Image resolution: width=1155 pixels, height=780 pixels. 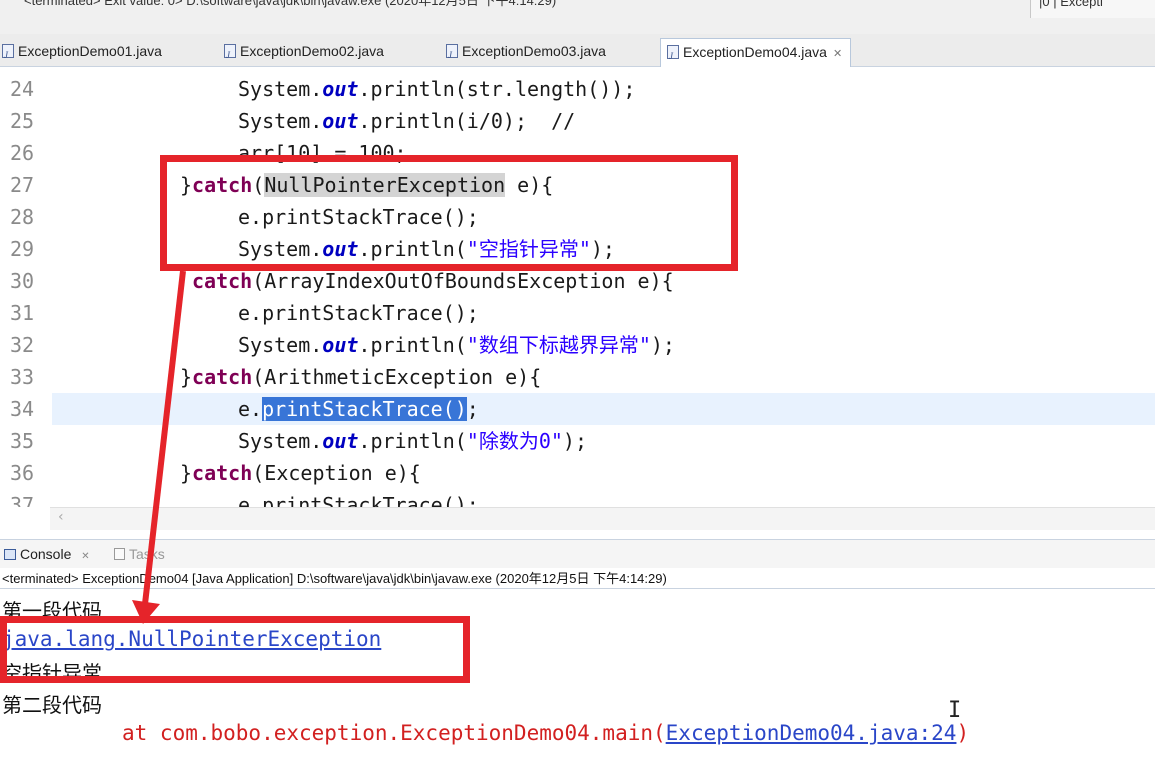 What do you see at coordinates (235, 649) in the screenshot?
I see `annotation-box-console-output` at bounding box center [235, 649].